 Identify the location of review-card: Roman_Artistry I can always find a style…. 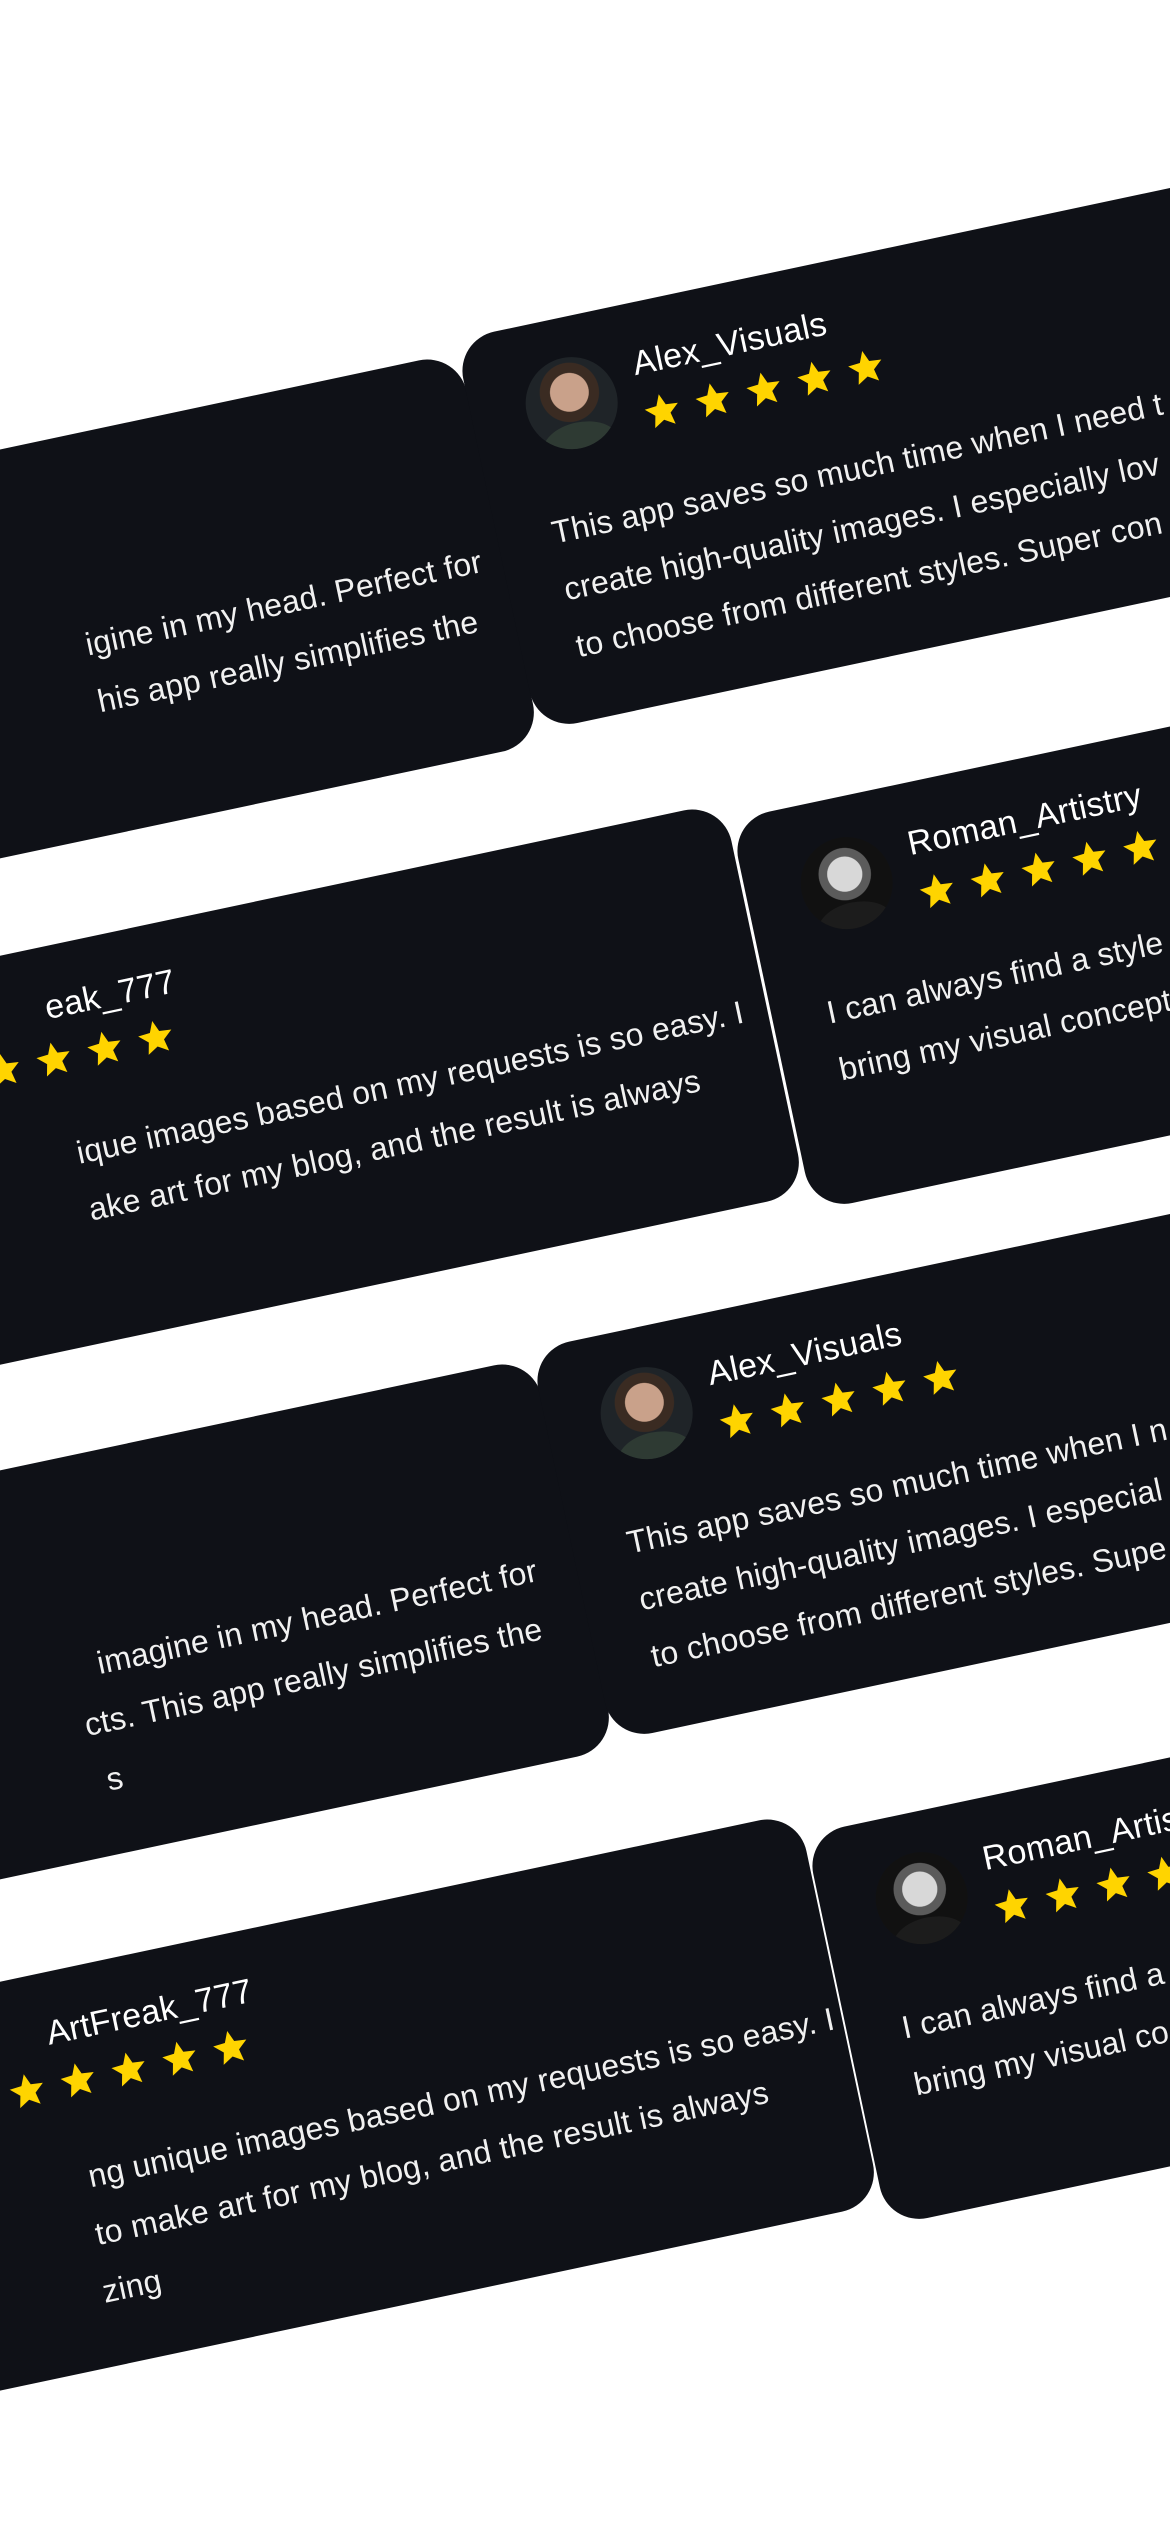
(950, 912).